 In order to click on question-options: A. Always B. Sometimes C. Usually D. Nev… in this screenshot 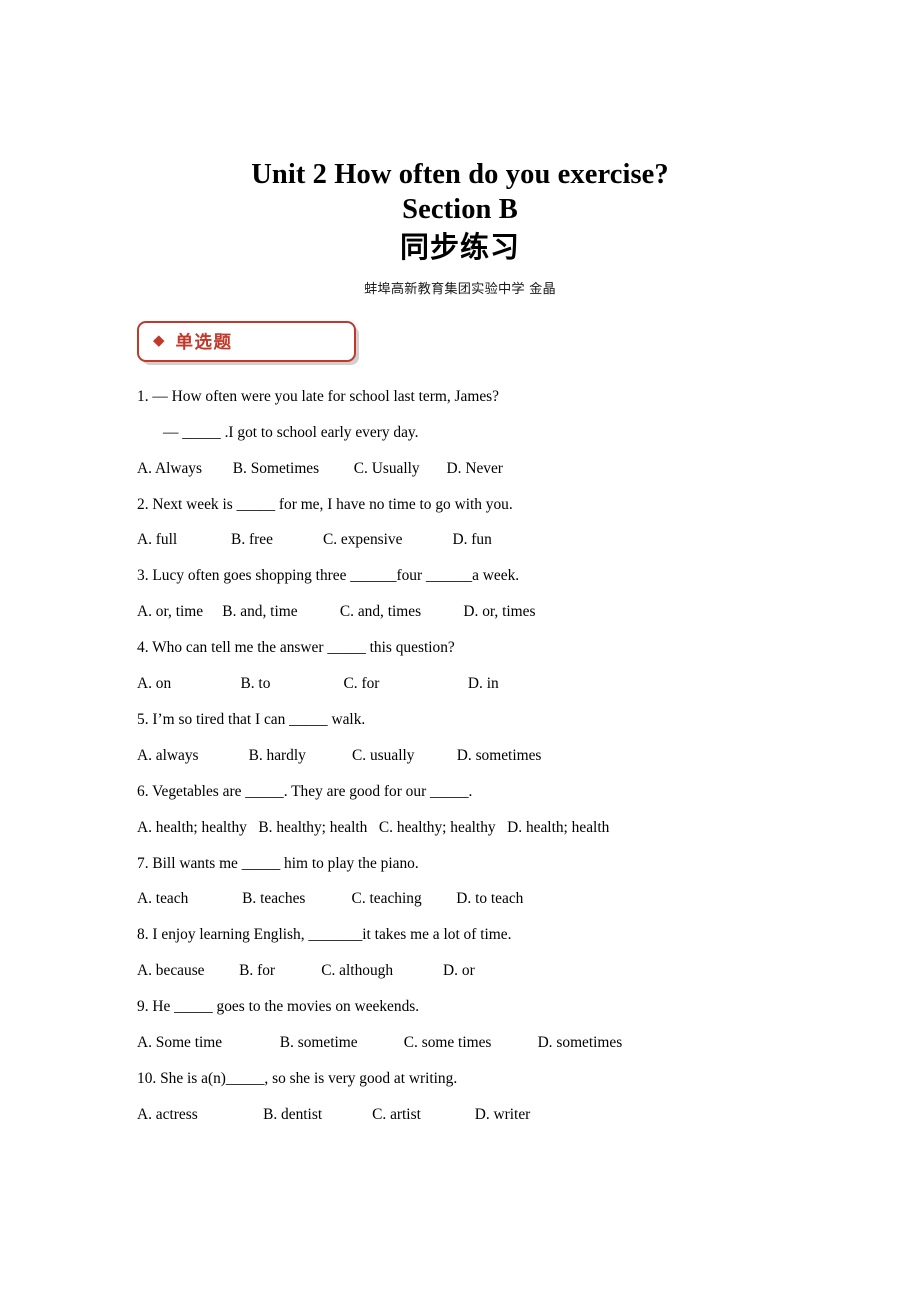, I will do `click(320, 468)`.